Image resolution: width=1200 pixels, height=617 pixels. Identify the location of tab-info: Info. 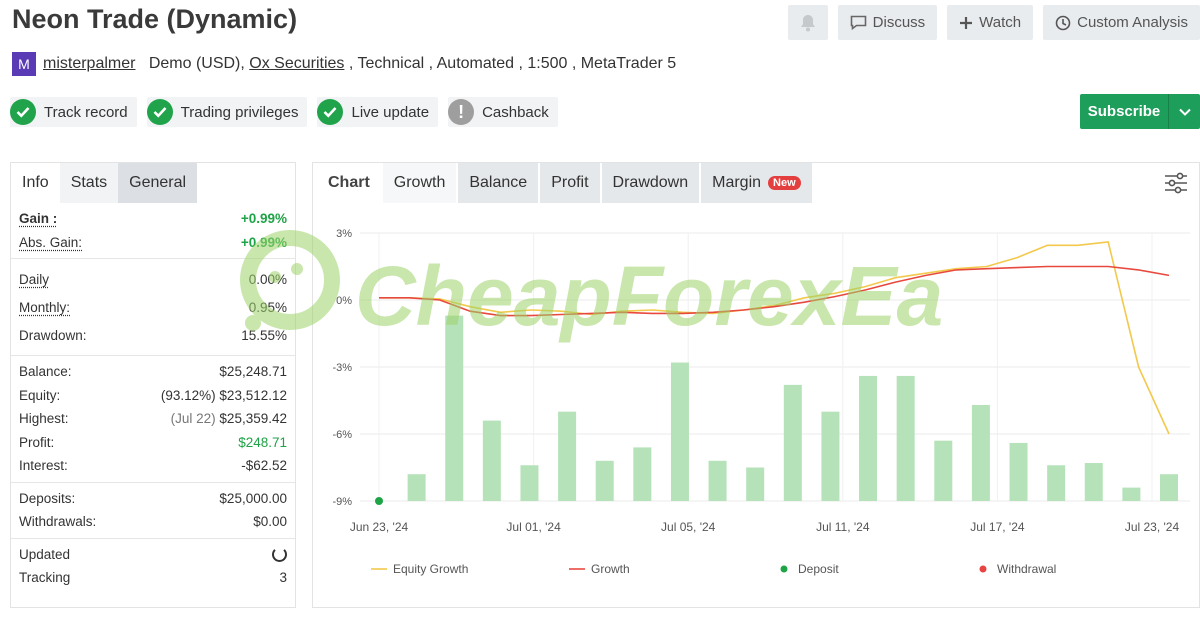
(35, 183).